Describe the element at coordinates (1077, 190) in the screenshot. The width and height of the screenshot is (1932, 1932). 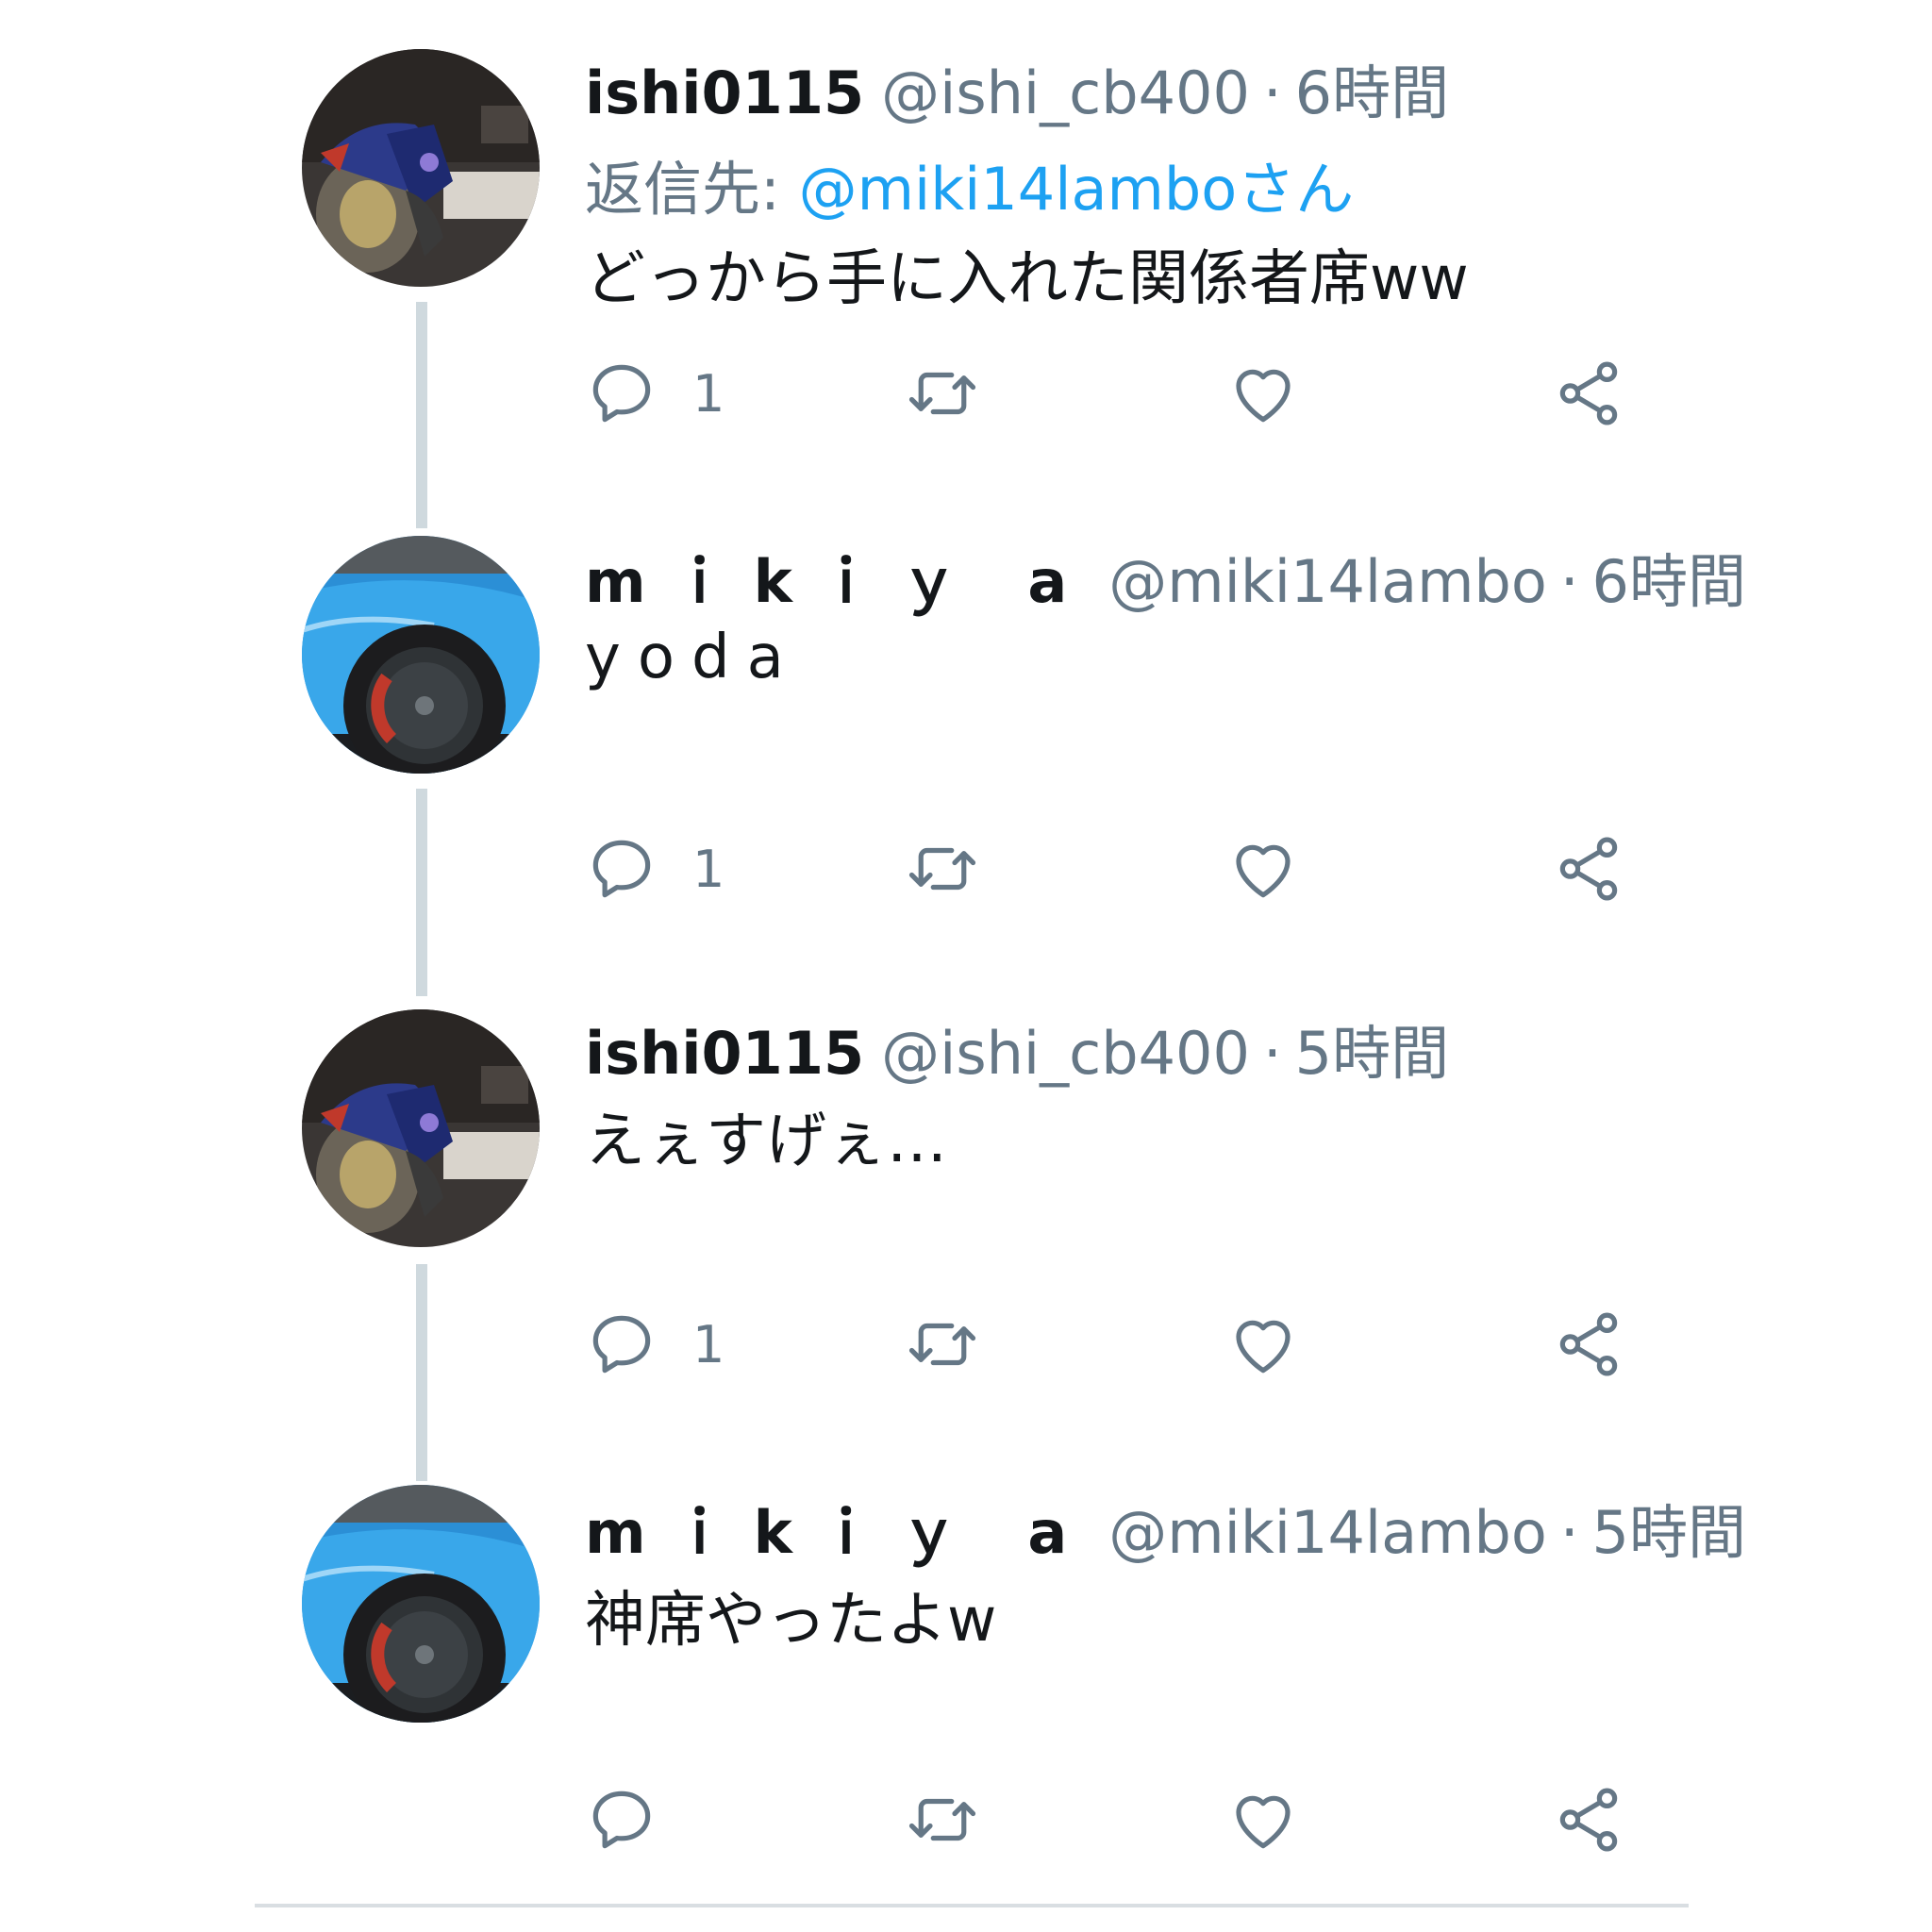
I see `reply-to-mention: @miki14lamboさん` at that location.